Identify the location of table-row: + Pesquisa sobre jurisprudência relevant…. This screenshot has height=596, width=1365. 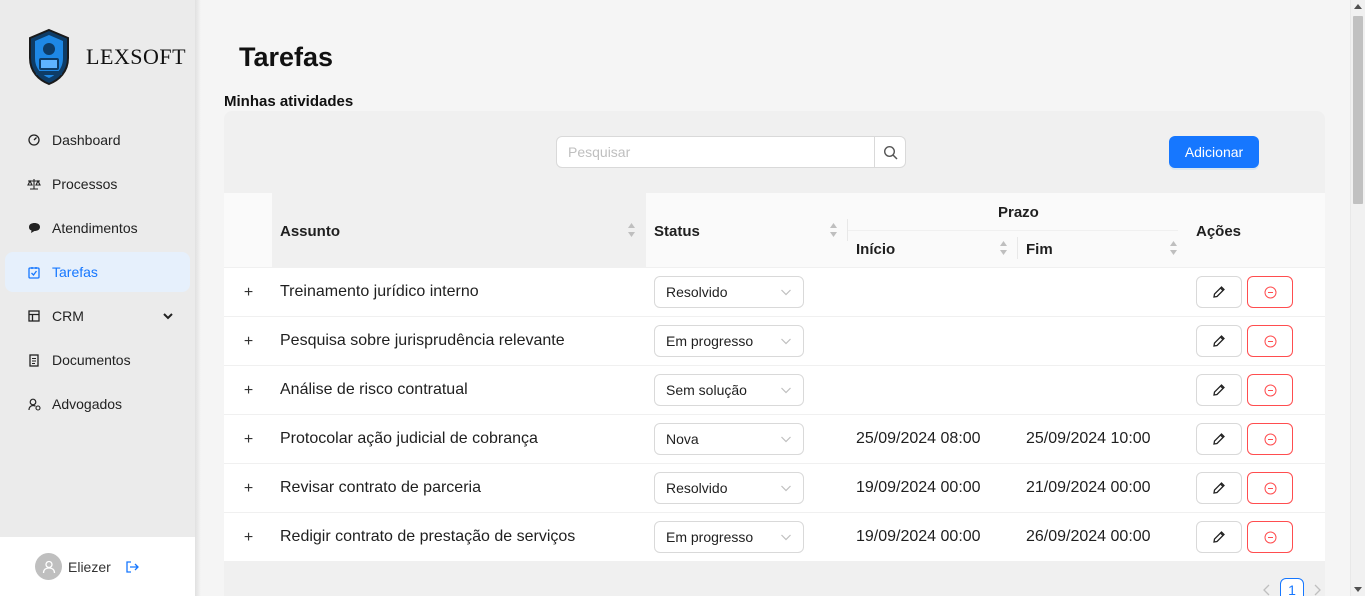
(774, 341).